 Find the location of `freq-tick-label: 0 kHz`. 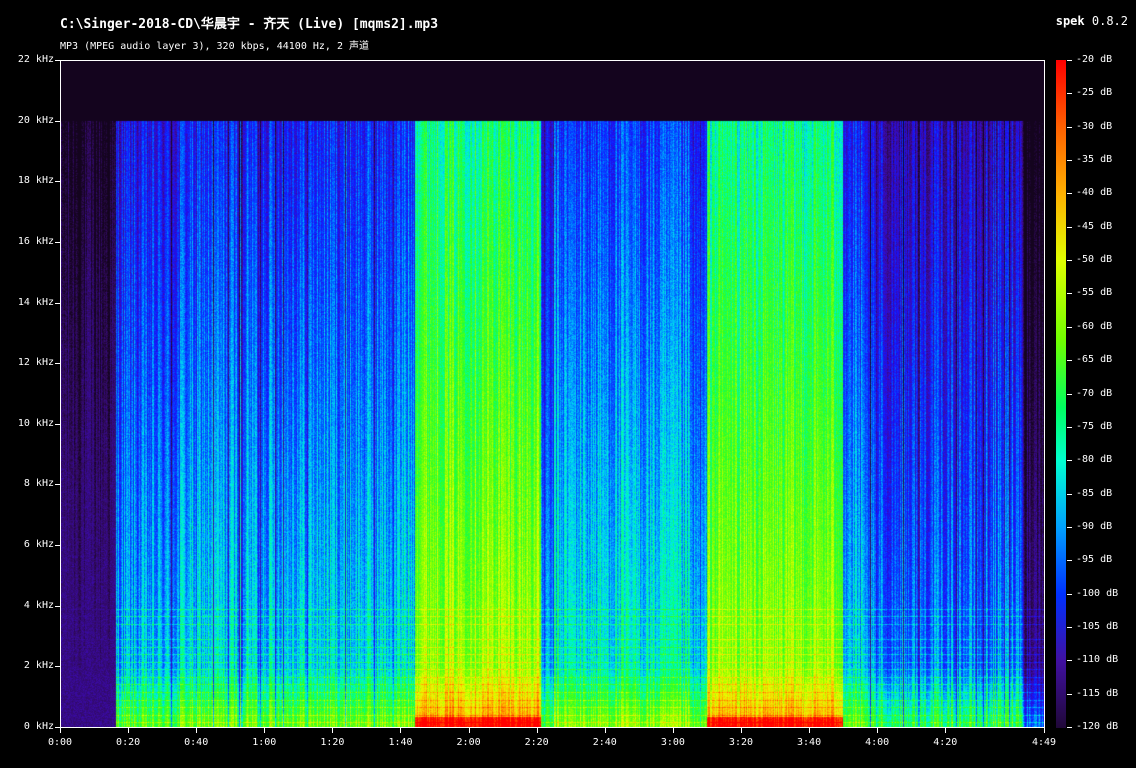

freq-tick-label: 0 kHz is located at coordinates (38, 726).